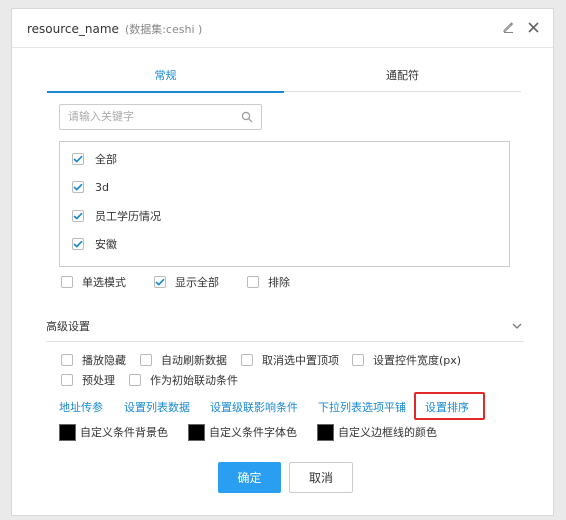 This screenshot has width=566, height=520. I want to click on control-width-option: 设置控件宽度(px), so click(406, 360).